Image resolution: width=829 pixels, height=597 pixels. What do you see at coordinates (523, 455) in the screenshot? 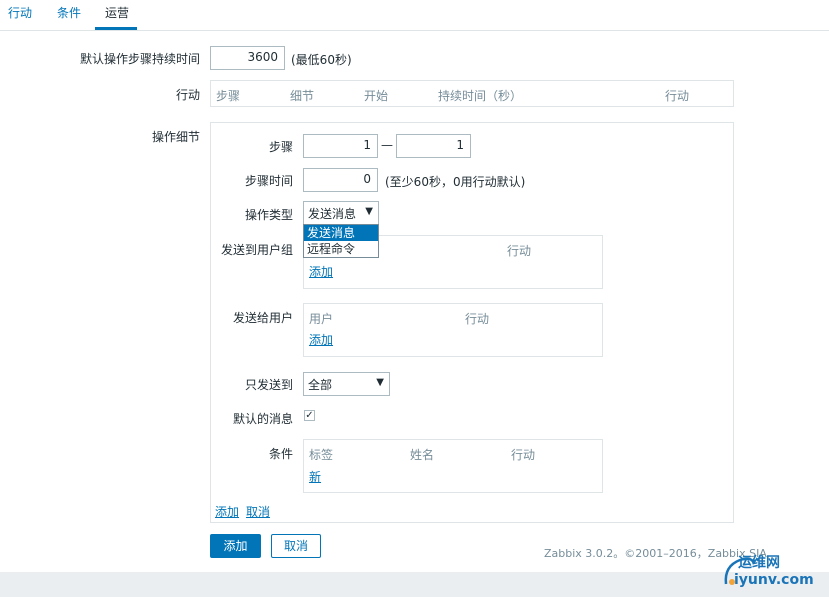
I see `cond-col-action: 行动` at bounding box center [523, 455].